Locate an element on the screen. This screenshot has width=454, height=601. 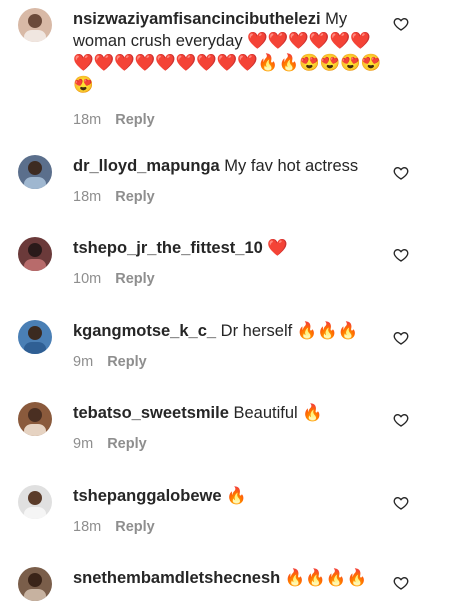
comment-text: My fav hot actress is located at coordinates (291, 166).